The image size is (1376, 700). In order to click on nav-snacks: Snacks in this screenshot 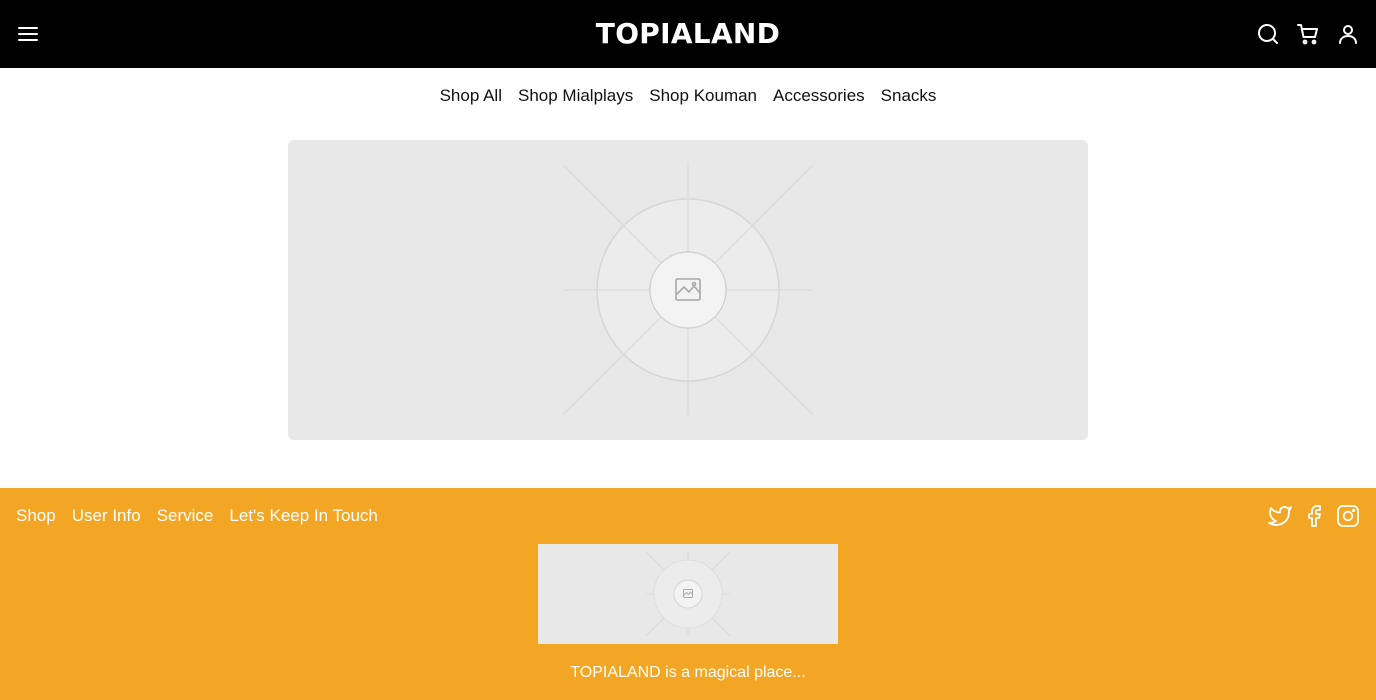, I will do `click(909, 96)`.